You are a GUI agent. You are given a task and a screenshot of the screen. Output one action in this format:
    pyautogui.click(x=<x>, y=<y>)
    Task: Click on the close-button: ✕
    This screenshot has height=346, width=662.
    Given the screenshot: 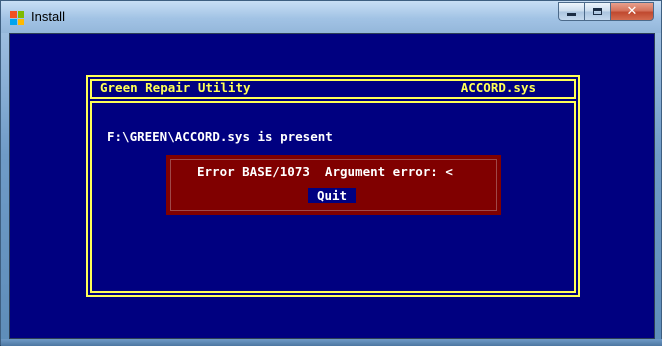 What is the action you would take?
    pyautogui.click(x=632, y=11)
    